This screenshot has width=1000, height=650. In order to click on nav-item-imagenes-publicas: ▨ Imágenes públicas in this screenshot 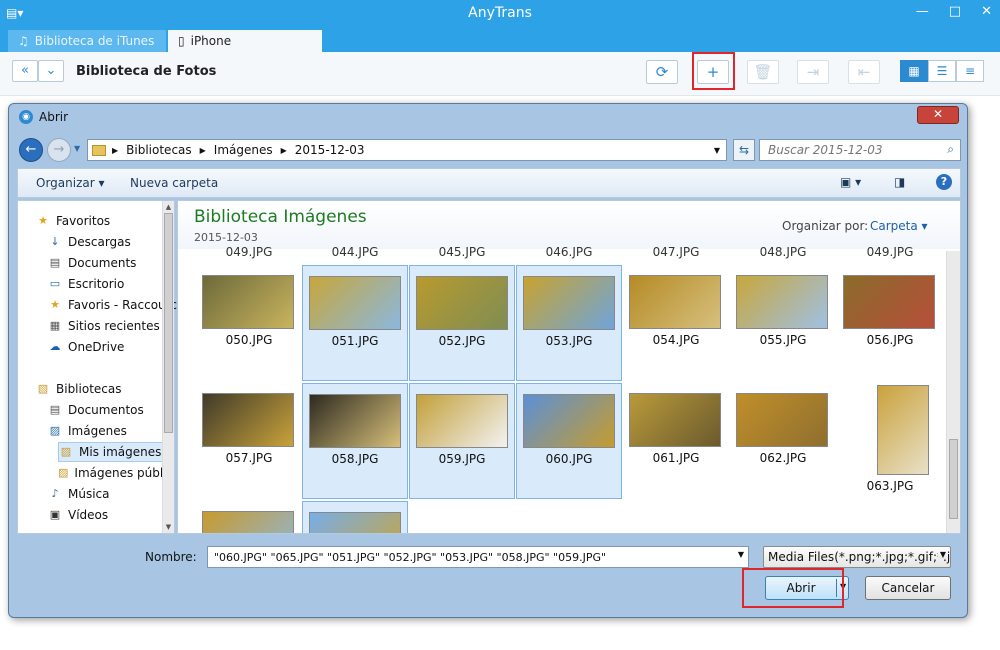, I will do `click(112, 473)`.